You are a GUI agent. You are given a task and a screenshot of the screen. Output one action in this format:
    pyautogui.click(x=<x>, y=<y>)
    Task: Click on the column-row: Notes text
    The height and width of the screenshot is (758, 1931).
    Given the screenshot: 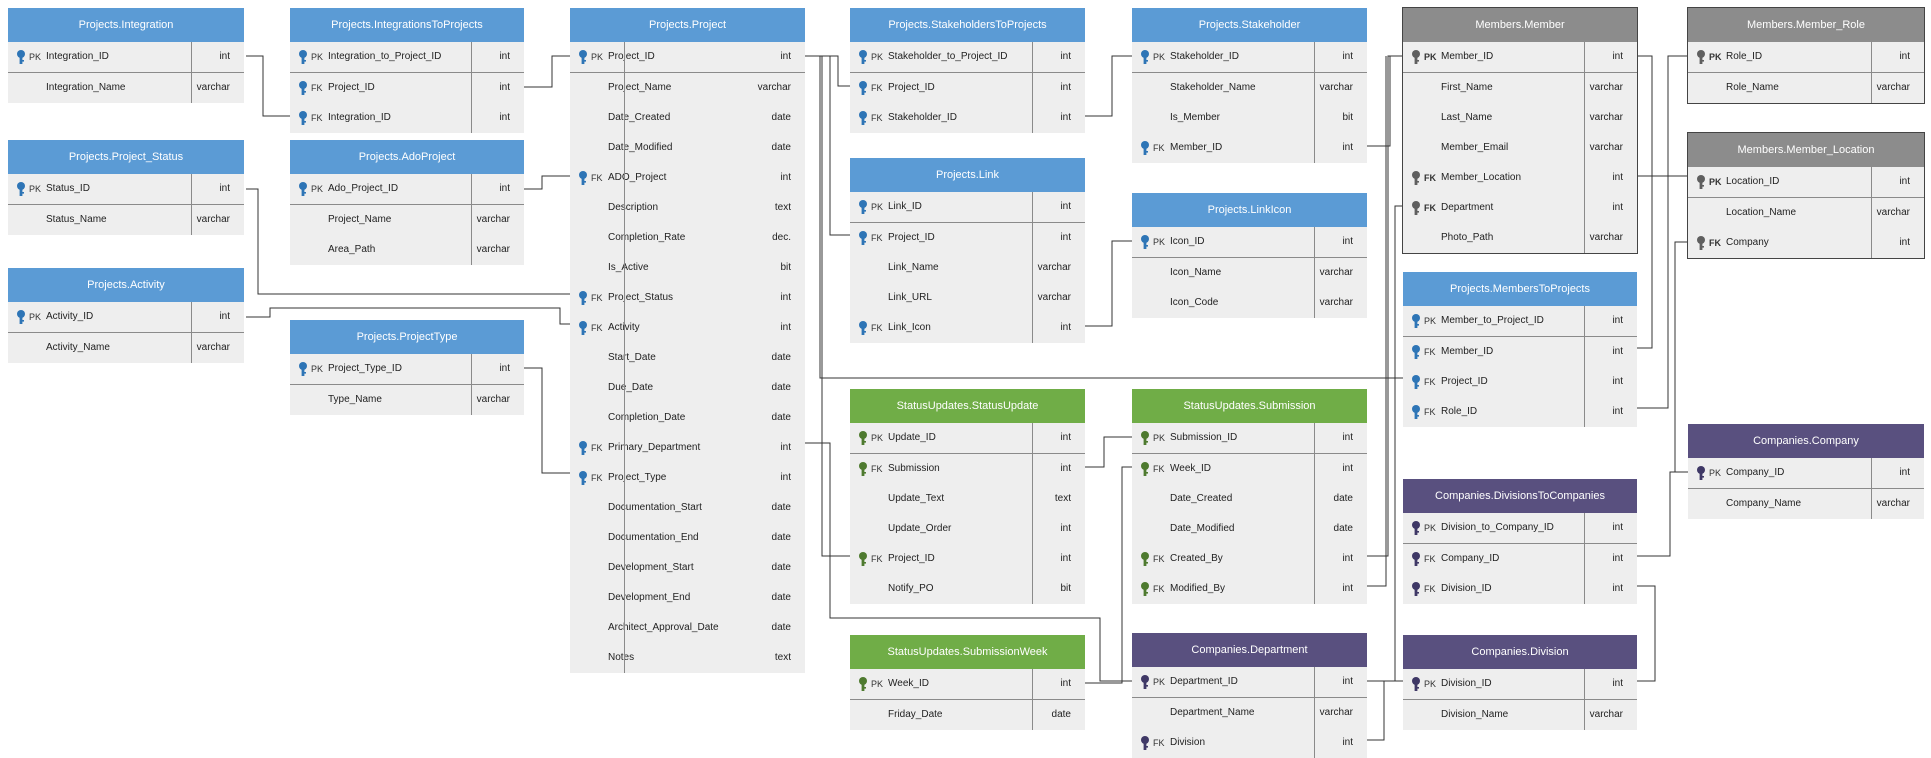 What is the action you would take?
    pyautogui.click(x=687, y=658)
    